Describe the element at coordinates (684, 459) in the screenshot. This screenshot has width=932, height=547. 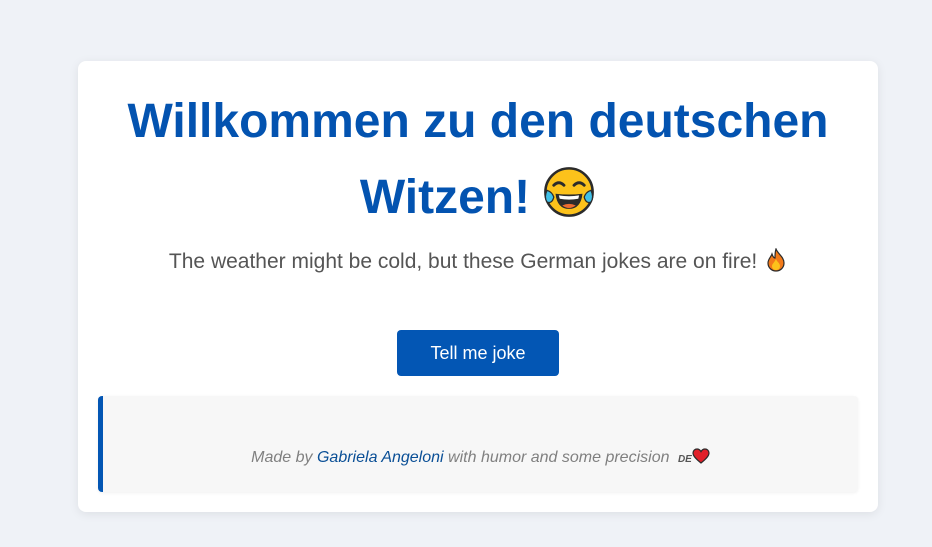
I see `de-flag-label: DE` at that location.